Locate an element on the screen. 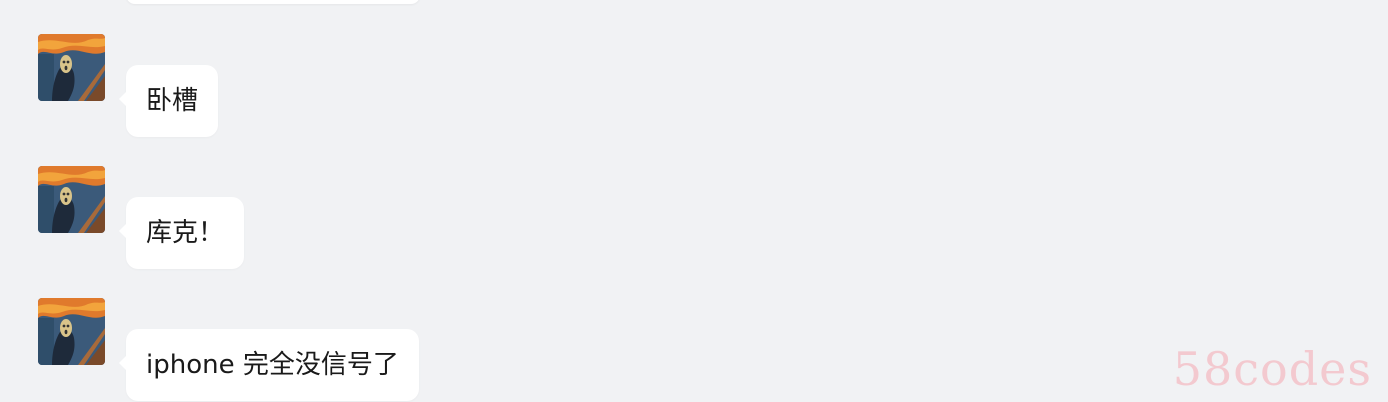 This screenshot has height=402, width=1388. message-bubble: iphone 完全没信号了 is located at coordinates (269, 365).